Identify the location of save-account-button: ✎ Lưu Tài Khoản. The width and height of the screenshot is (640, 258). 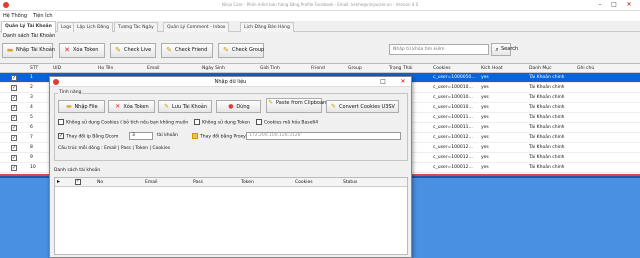
(185, 106).